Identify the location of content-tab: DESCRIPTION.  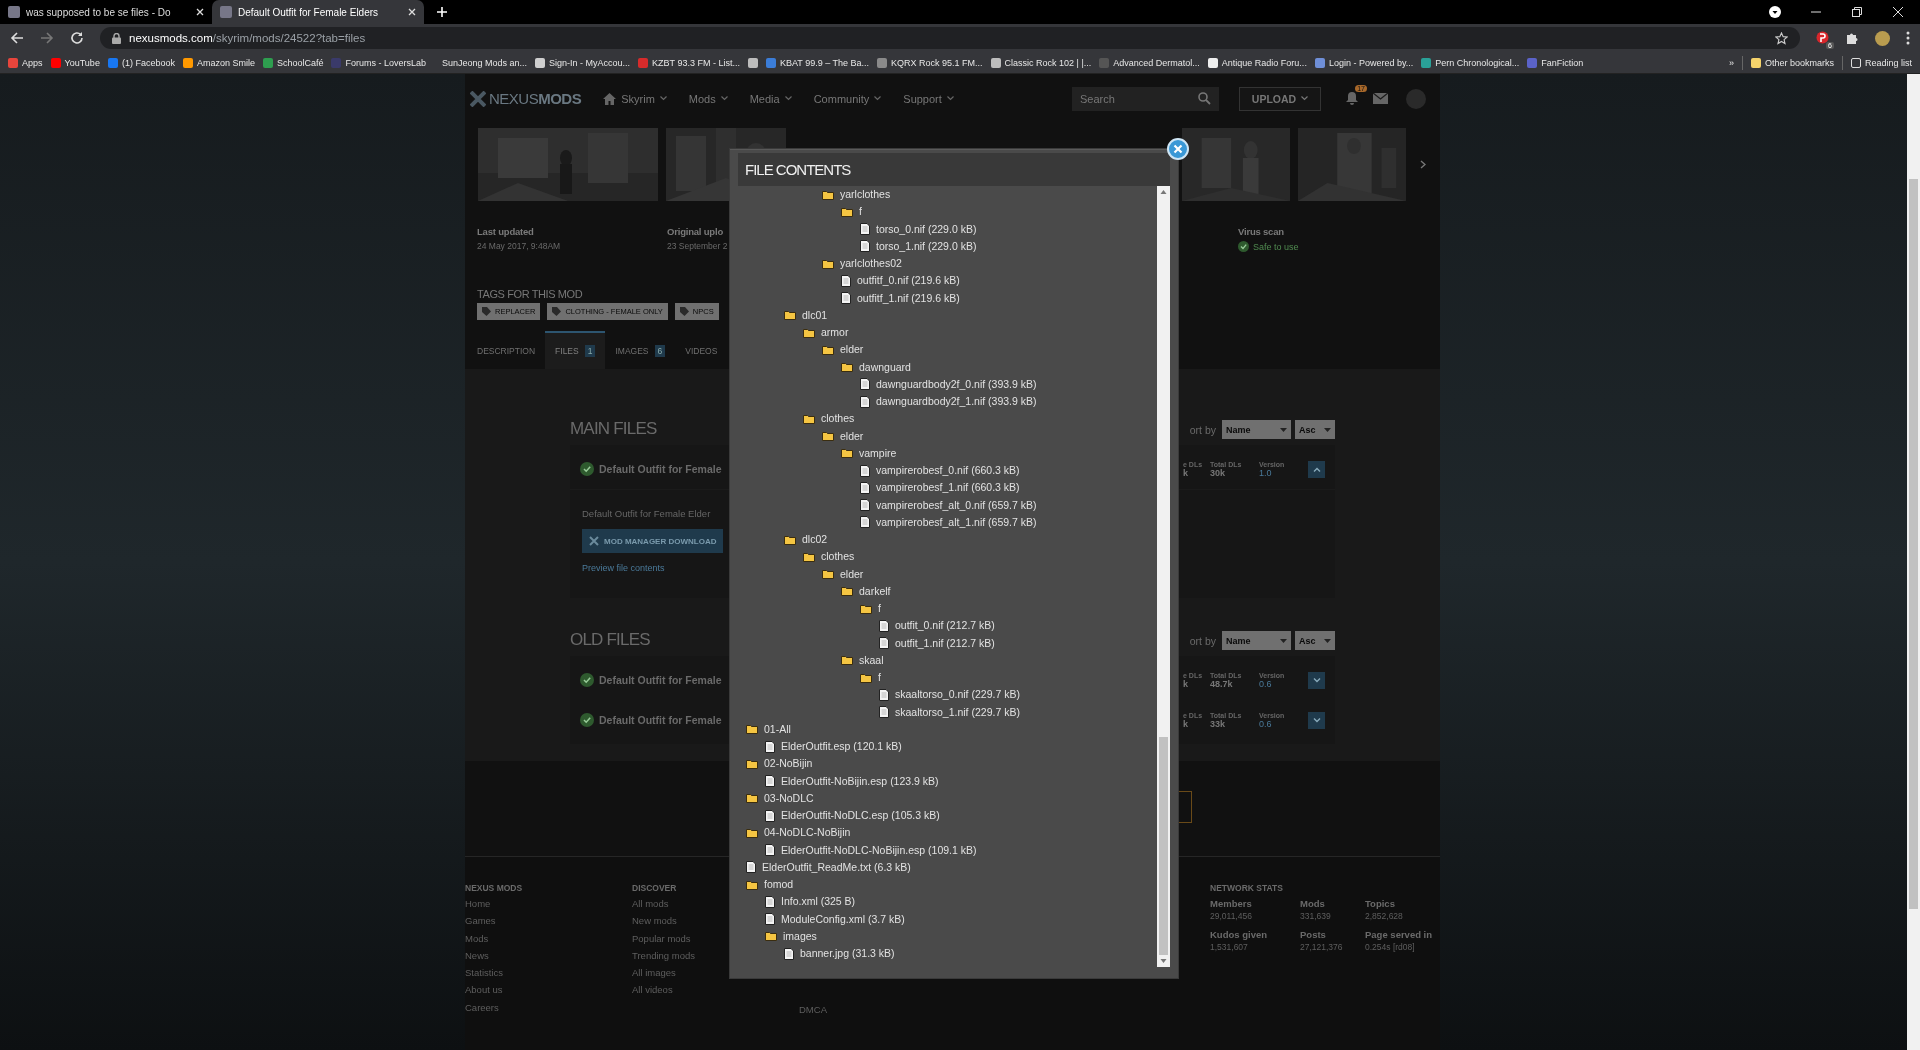
(506, 350).